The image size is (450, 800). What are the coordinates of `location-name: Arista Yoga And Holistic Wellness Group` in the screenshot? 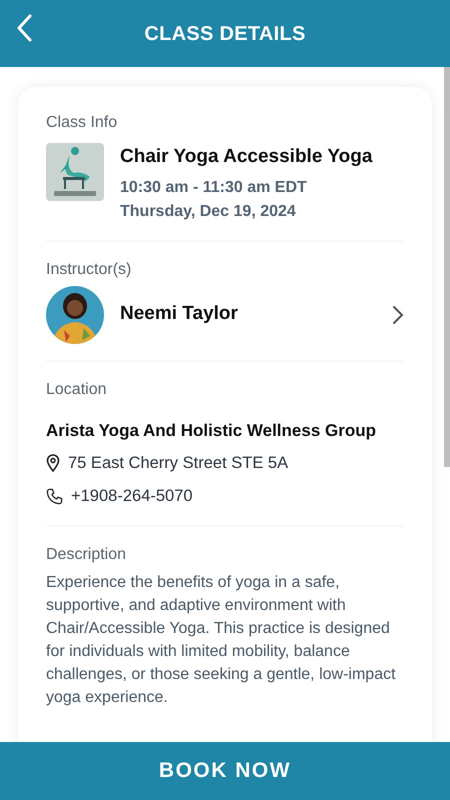 It's located at (211, 431).